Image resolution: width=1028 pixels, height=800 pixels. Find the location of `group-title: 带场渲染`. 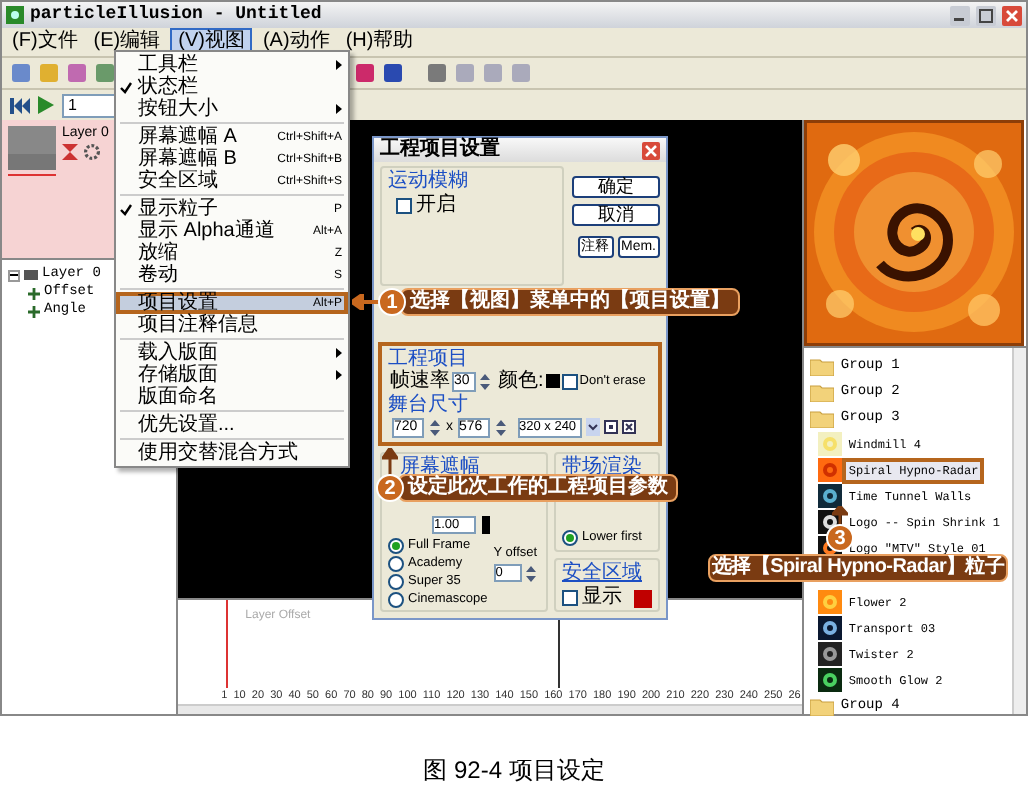

group-title: 带场渲染 is located at coordinates (602, 467).